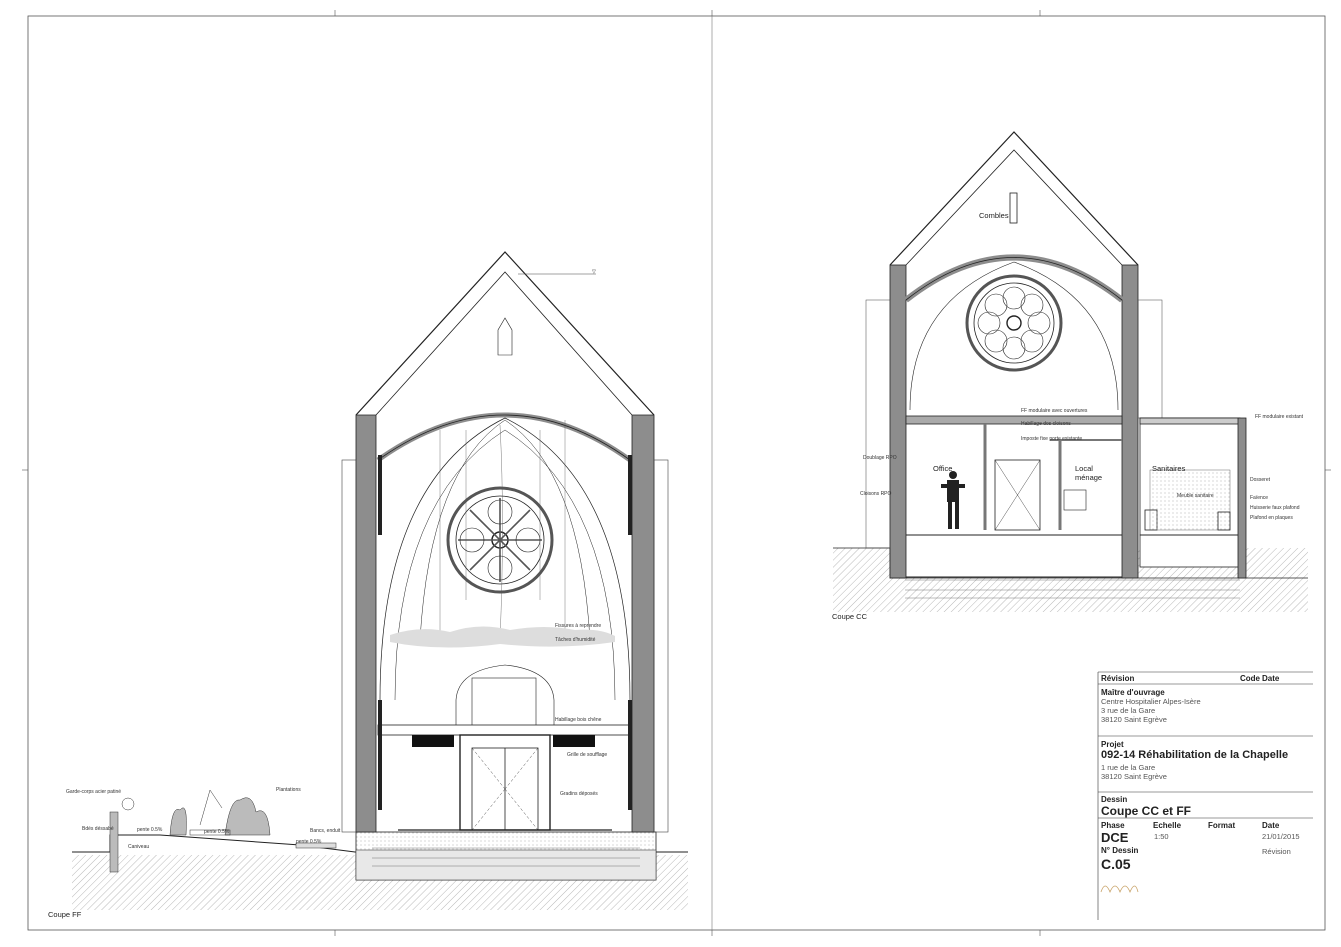 This screenshot has width=1341, height=947. What do you see at coordinates (1114, 799) in the screenshot?
I see `tb-dessin-label: Dessin` at bounding box center [1114, 799].